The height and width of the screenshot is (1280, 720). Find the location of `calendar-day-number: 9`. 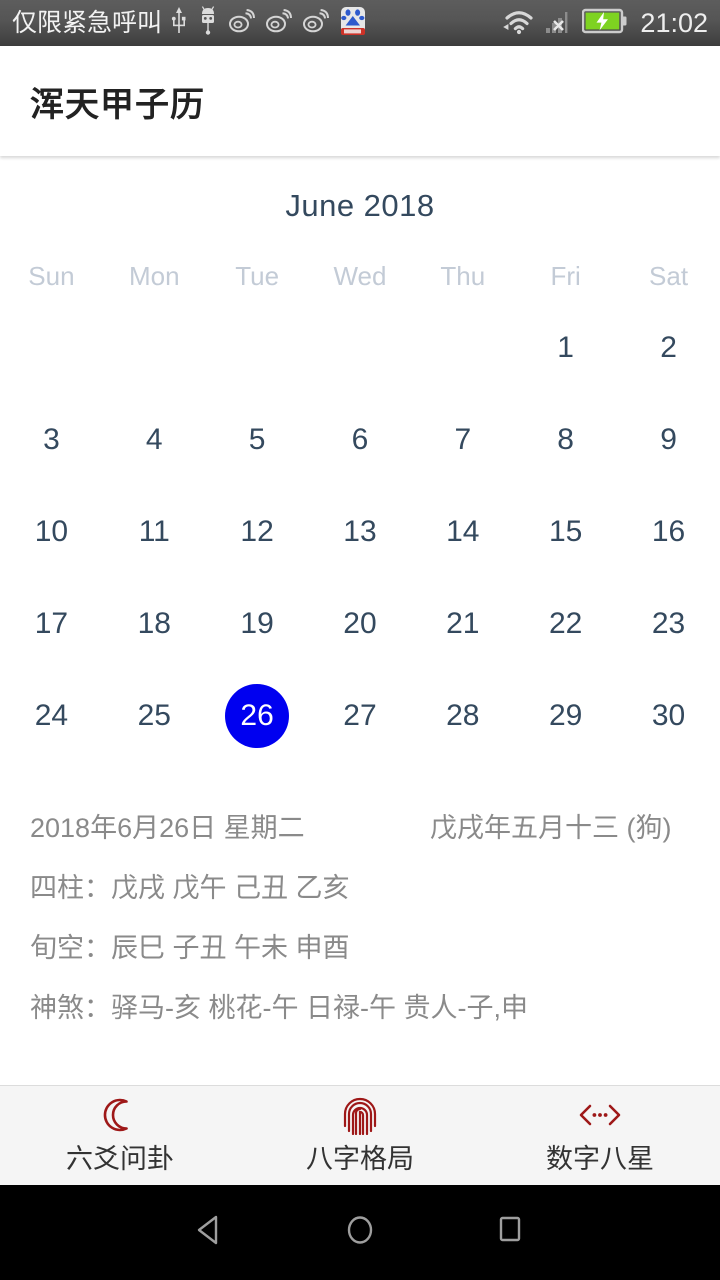

calendar-day-number: 9 is located at coordinates (668, 439).